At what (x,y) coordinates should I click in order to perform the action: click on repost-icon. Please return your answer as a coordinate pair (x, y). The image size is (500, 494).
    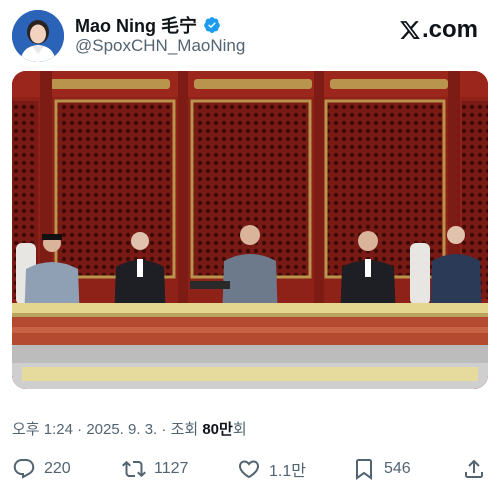
    Looking at the image, I should click on (134, 469).